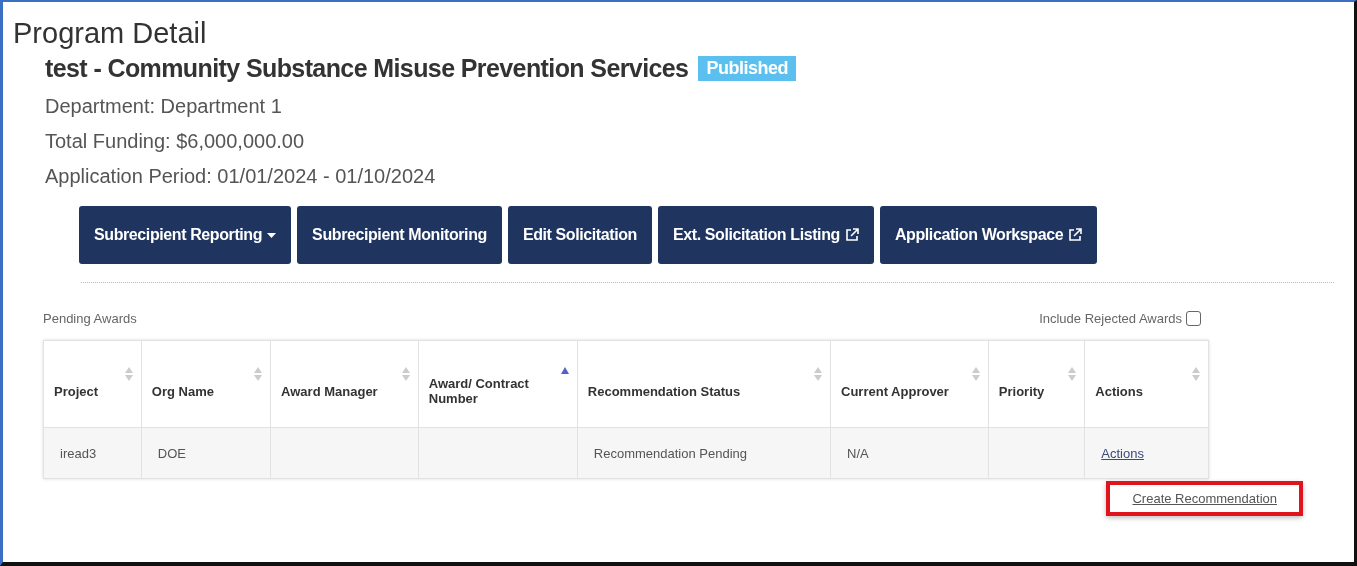 The width and height of the screenshot is (1357, 566). What do you see at coordinates (1021, 391) in the screenshot?
I see `column-header: Priority` at bounding box center [1021, 391].